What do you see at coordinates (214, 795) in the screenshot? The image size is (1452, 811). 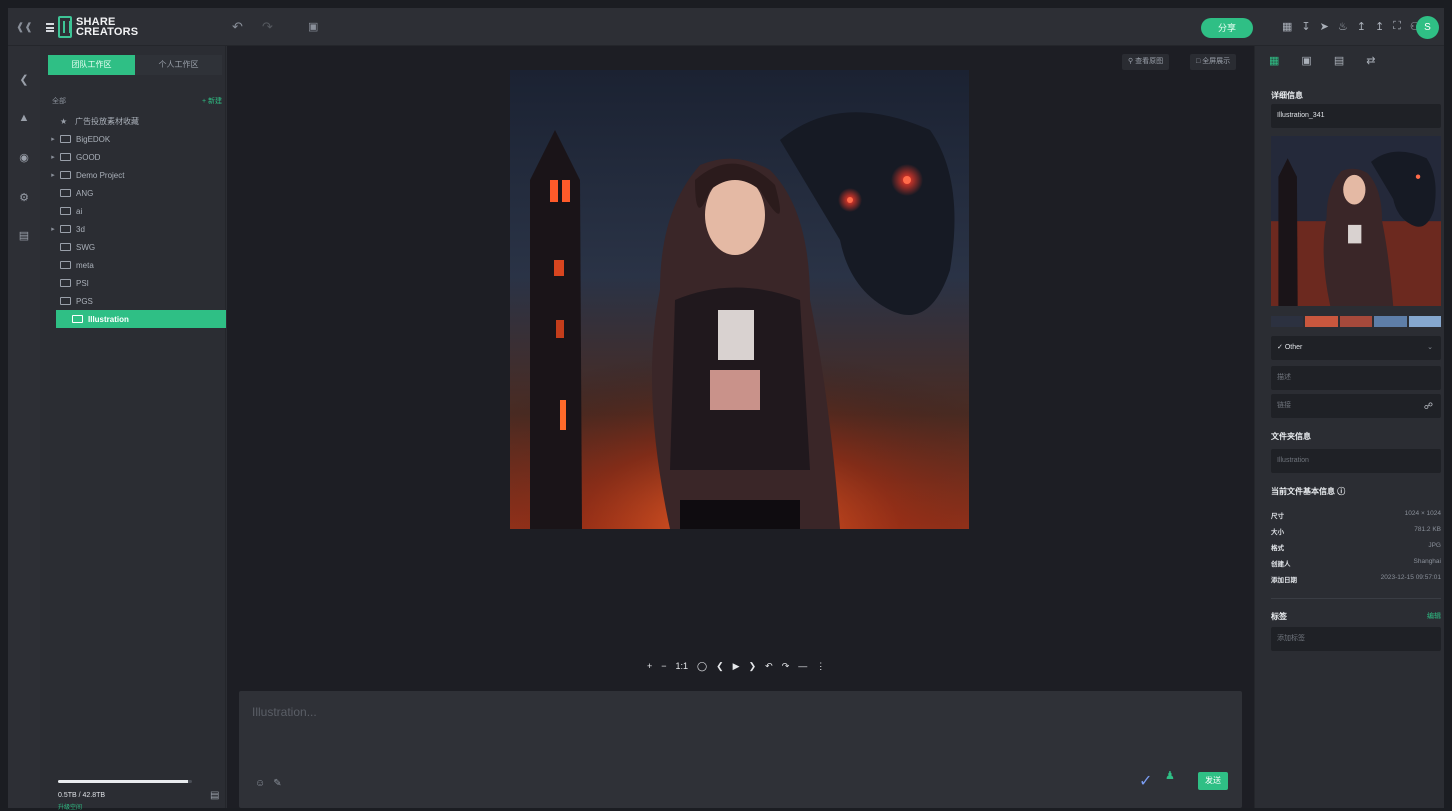 I see `recycle-bin-icon: ▤` at bounding box center [214, 795].